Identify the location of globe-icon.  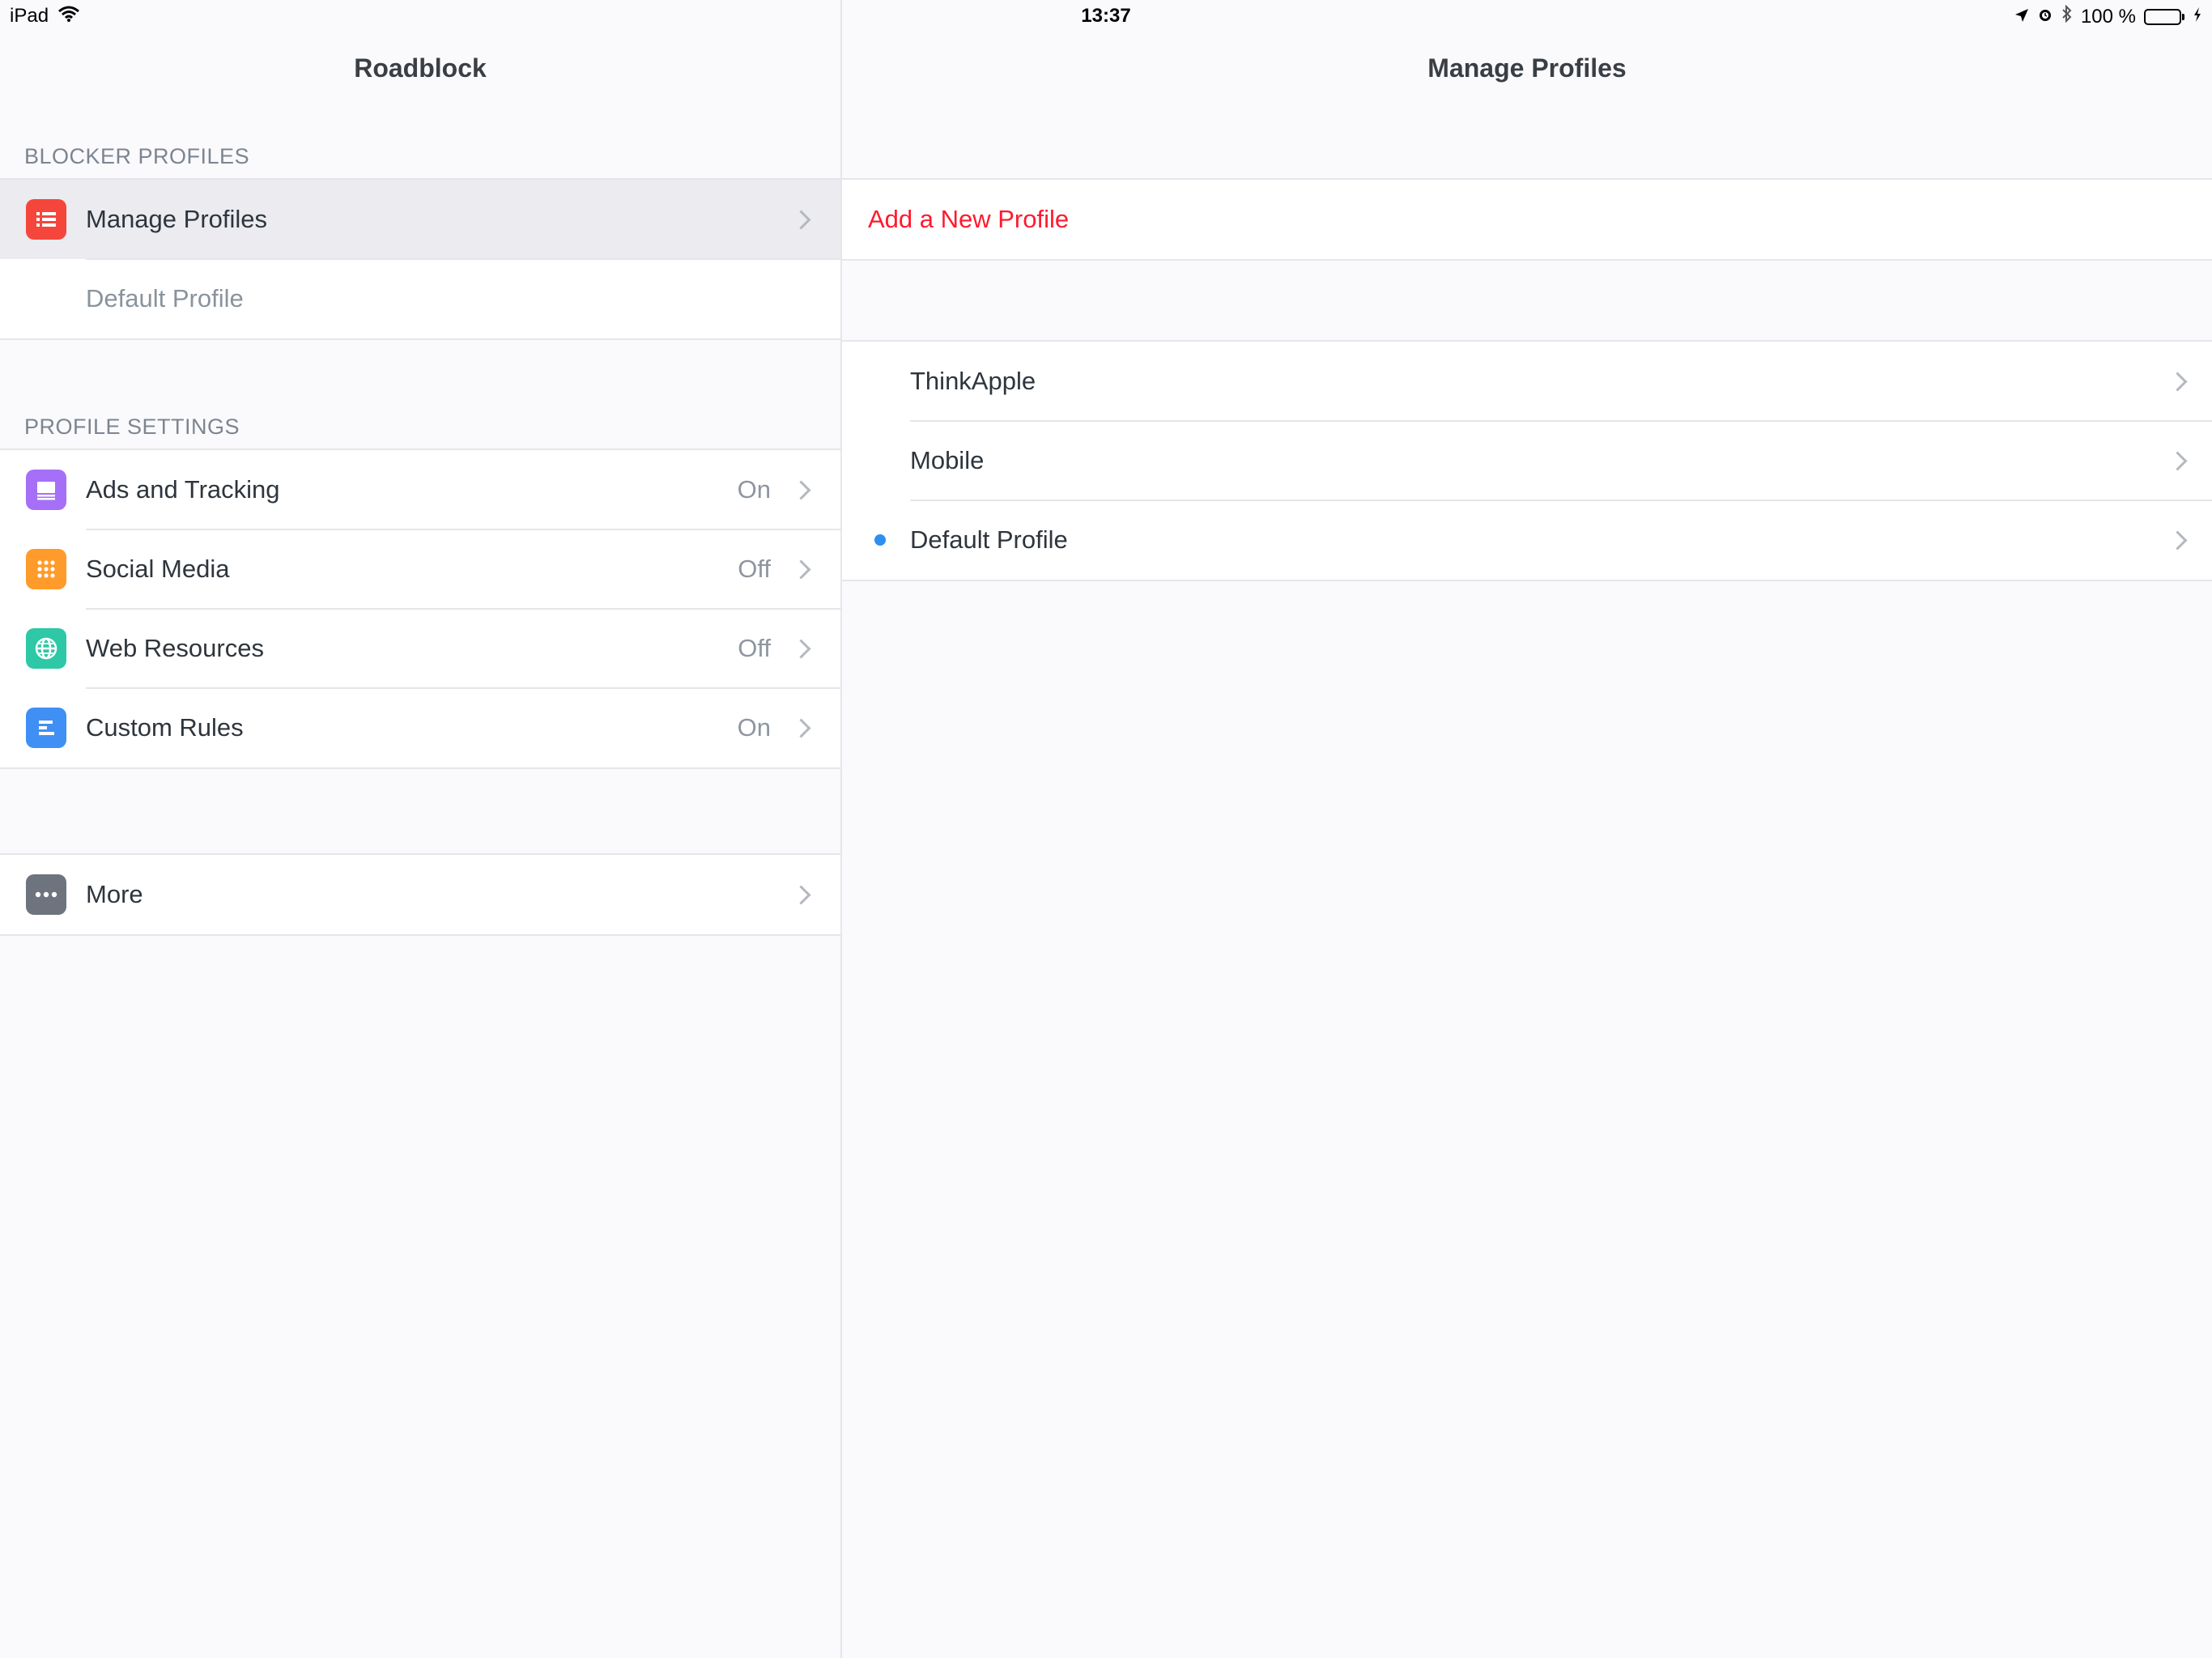
(46, 648).